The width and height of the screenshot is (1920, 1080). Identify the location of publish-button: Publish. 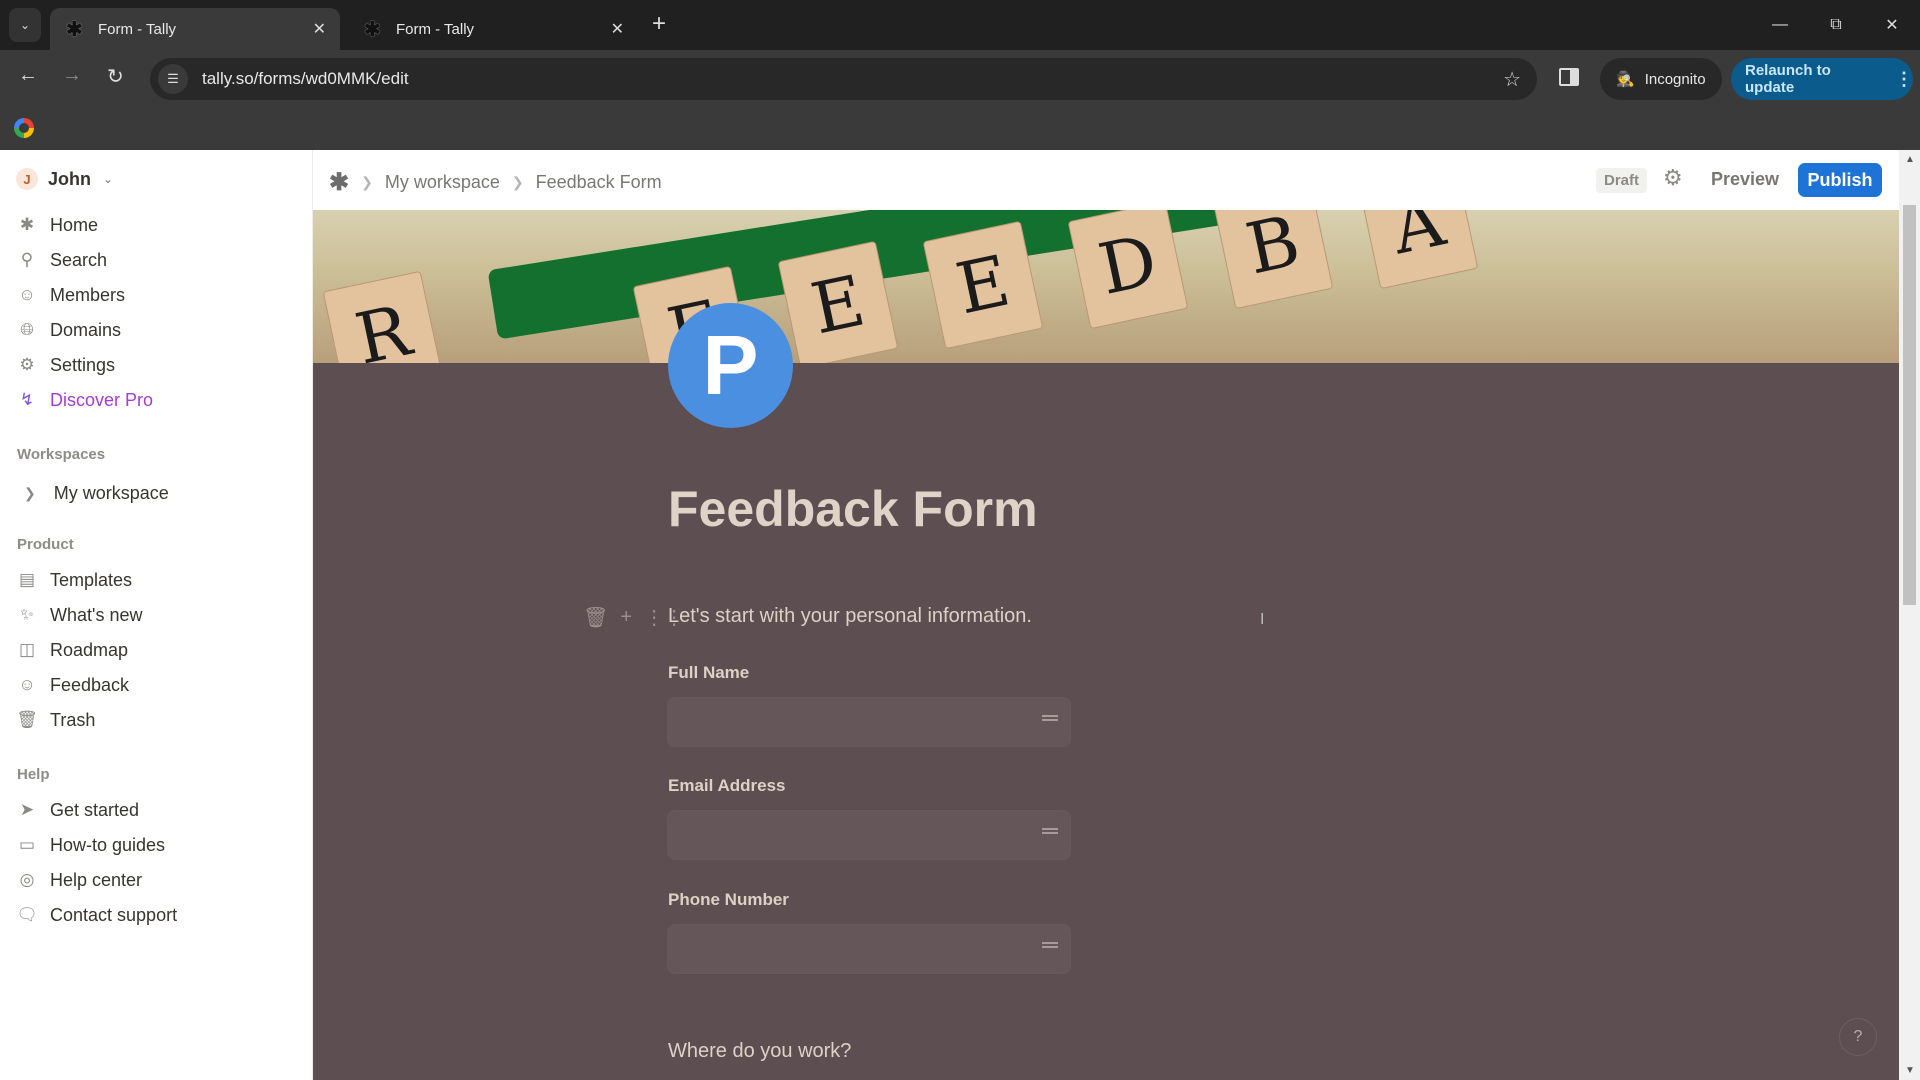
(1840, 180).